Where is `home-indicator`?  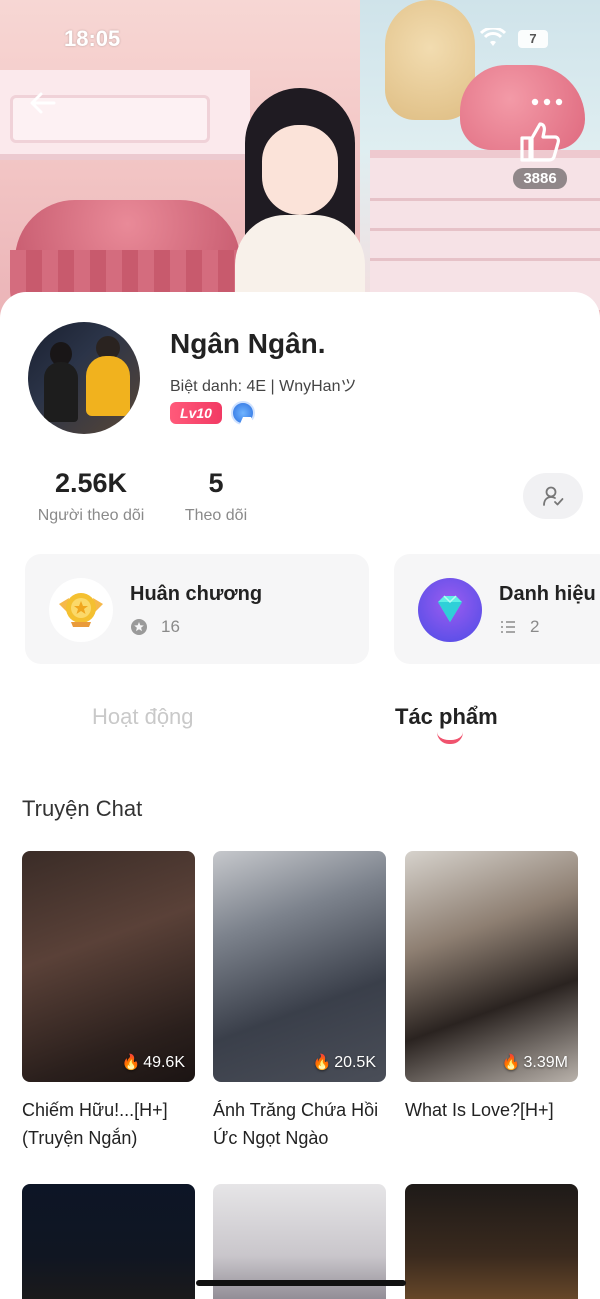 home-indicator is located at coordinates (301, 1283).